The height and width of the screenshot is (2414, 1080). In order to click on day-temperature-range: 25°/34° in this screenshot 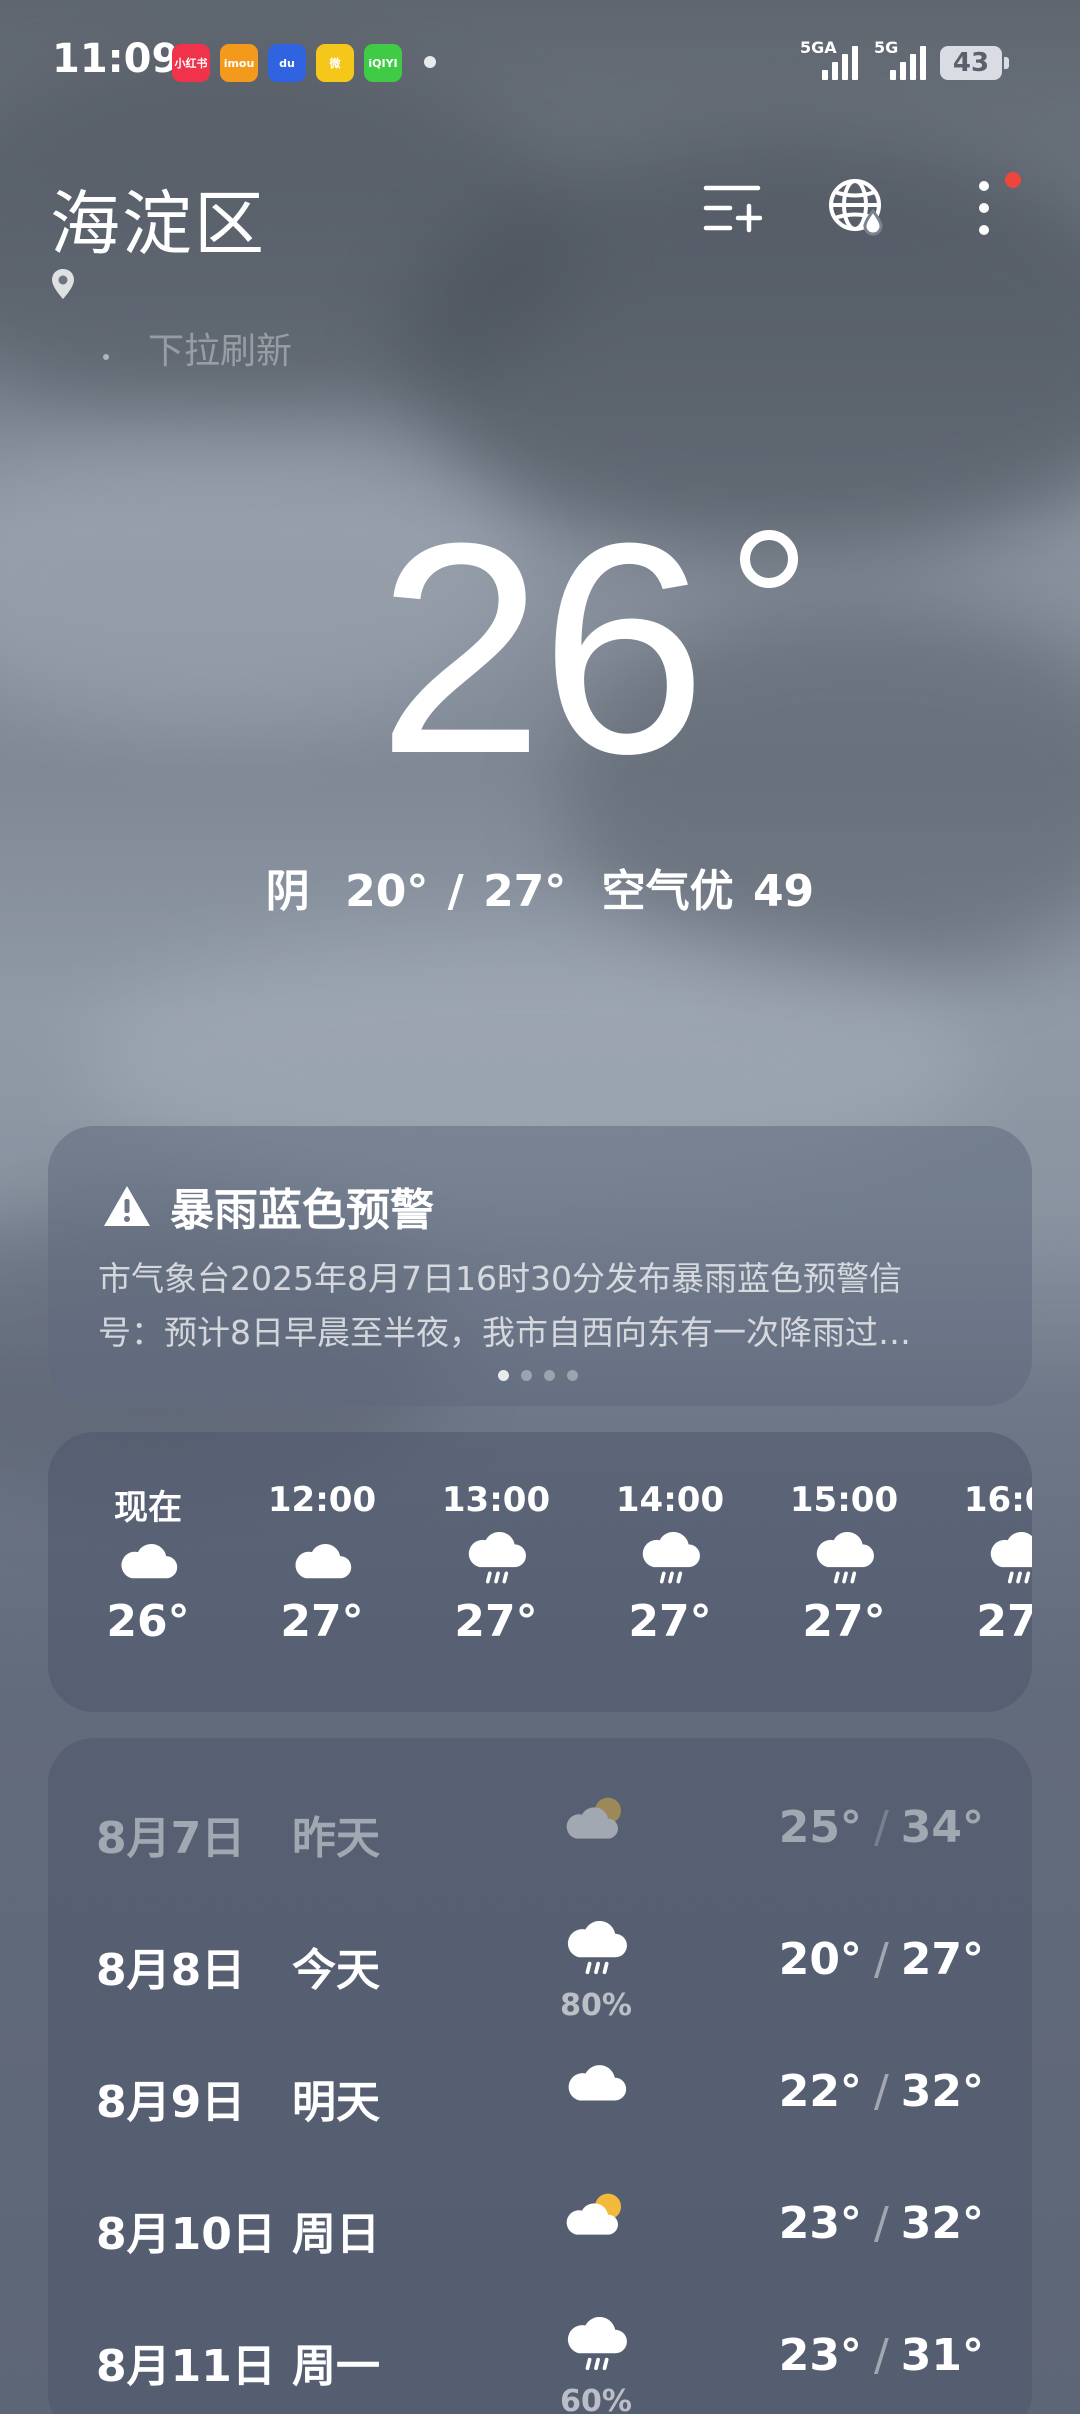, I will do `click(881, 1827)`.